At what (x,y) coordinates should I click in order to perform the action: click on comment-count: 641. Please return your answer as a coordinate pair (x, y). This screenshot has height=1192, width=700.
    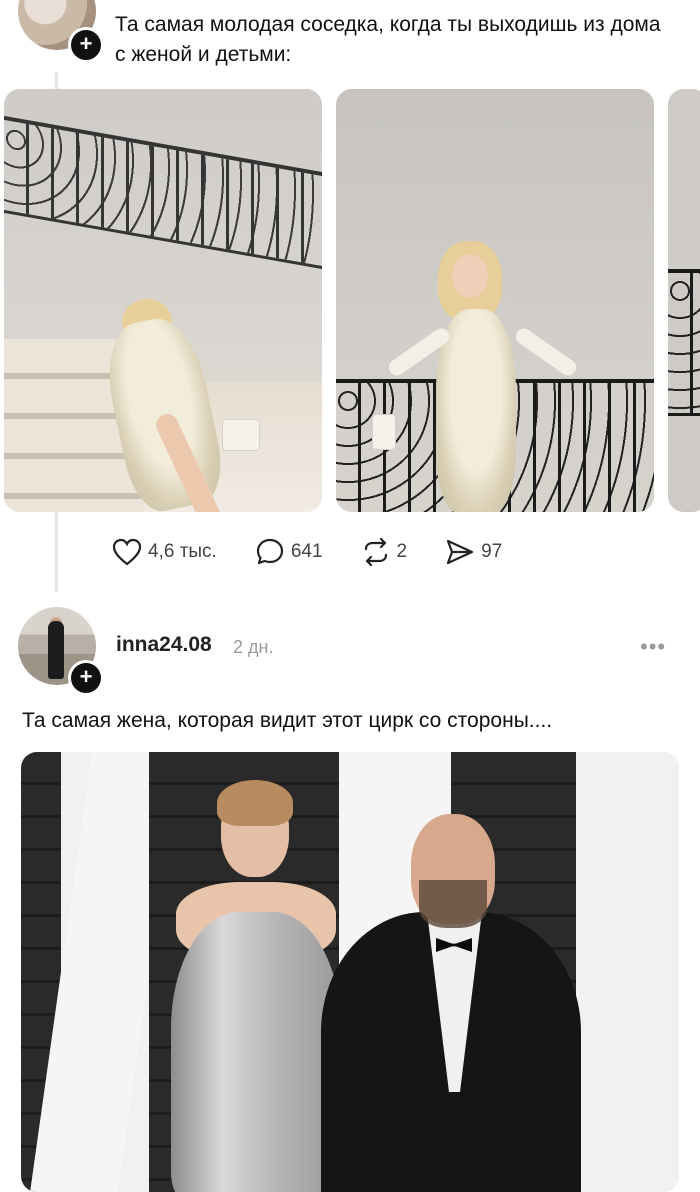
    Looking at the image, I should click on (306, 551).